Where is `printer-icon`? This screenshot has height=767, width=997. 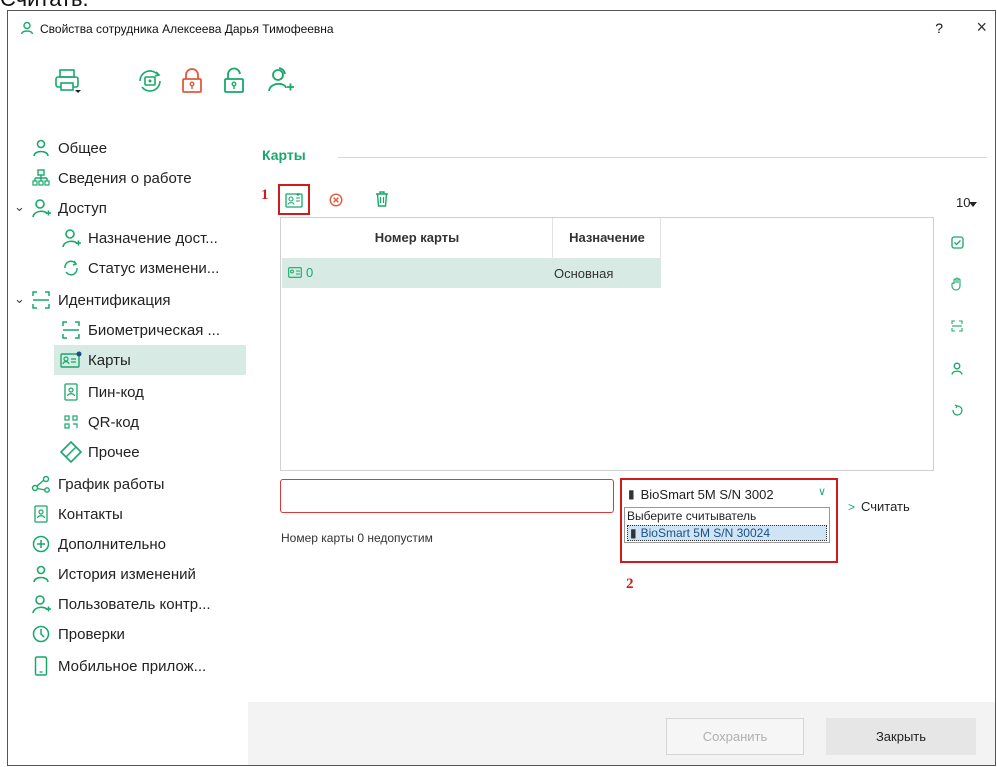 printer-icon is located at coordinates (68, 81).